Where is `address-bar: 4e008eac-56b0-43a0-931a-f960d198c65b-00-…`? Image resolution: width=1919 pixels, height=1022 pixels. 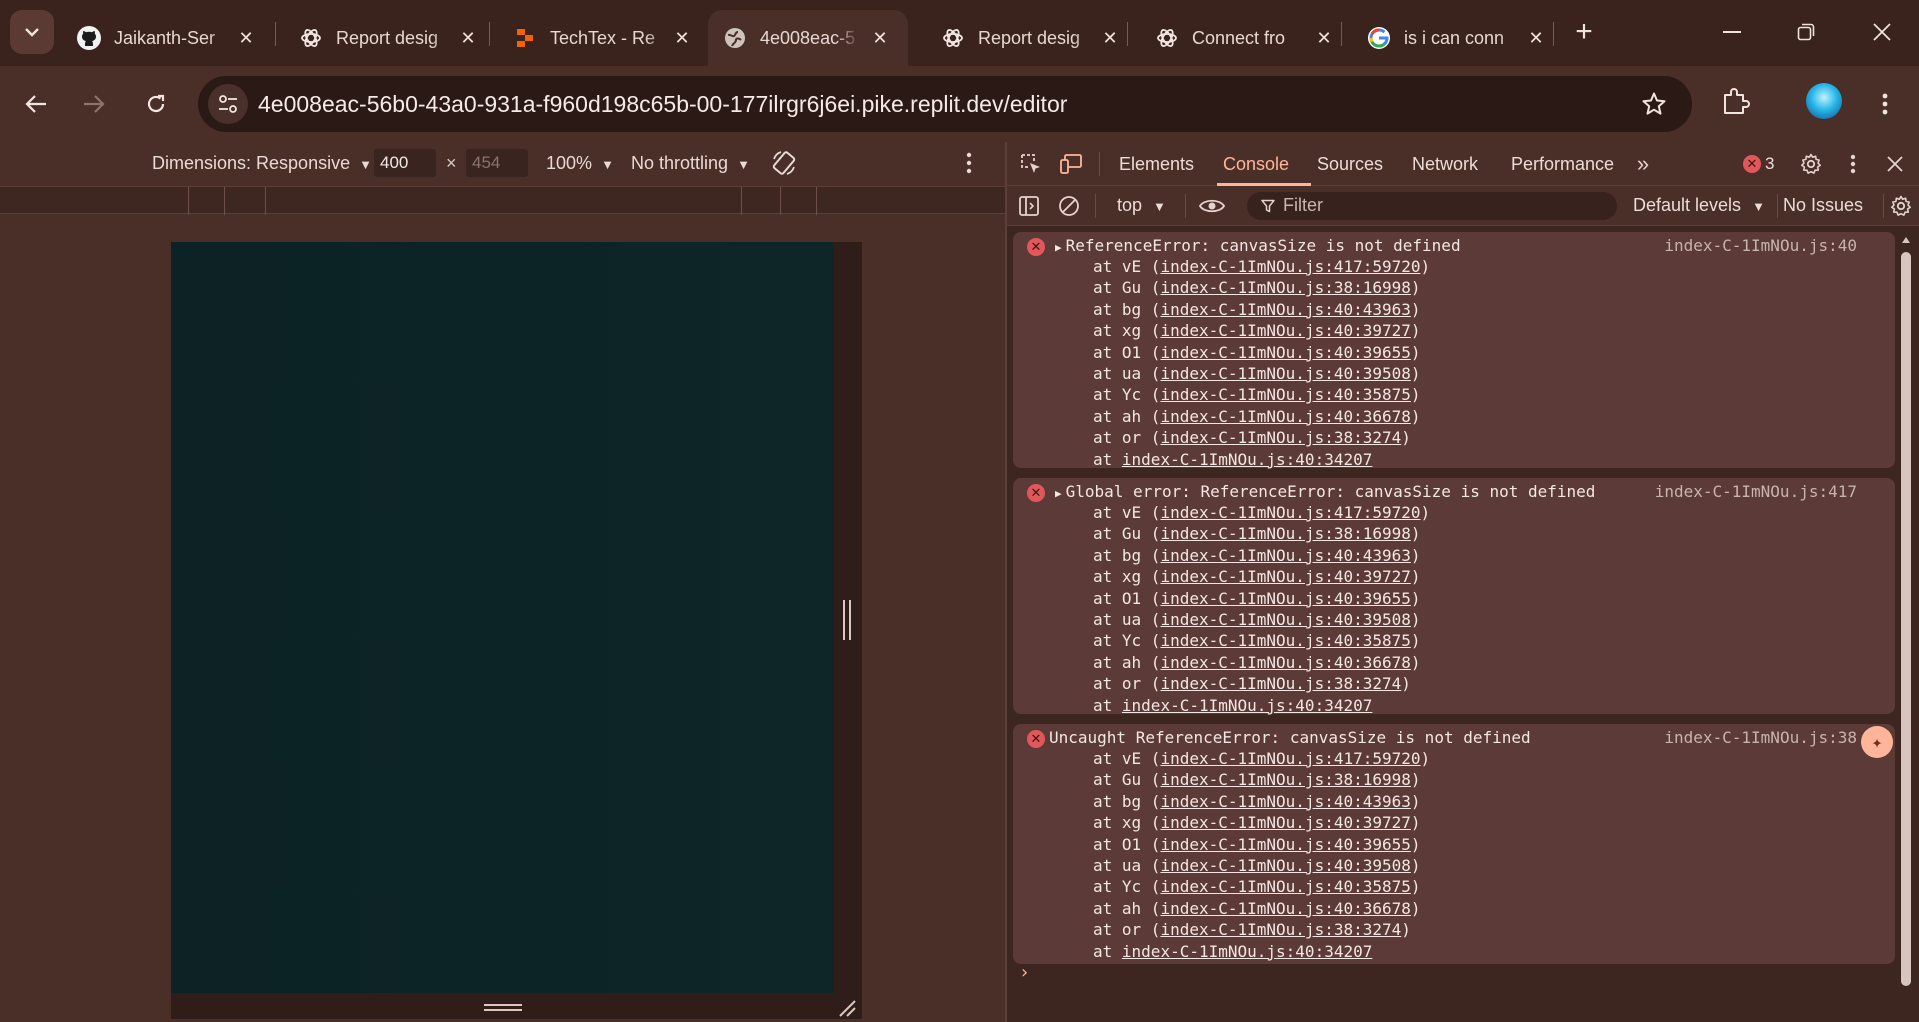 address-bar: 4e008eac-56b0-43a0-931a-f960d198c65b-00-… is located at coordinates (945, 104).